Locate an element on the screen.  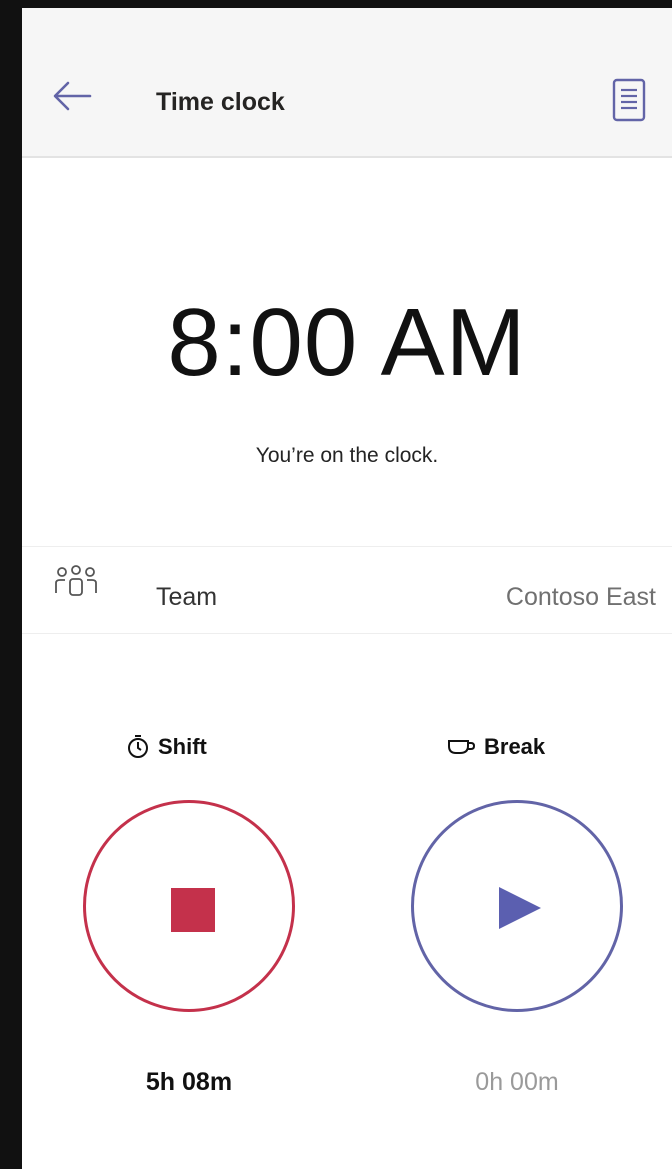
clock-status: You’re on the clock. is located at coordinates (347, 455).